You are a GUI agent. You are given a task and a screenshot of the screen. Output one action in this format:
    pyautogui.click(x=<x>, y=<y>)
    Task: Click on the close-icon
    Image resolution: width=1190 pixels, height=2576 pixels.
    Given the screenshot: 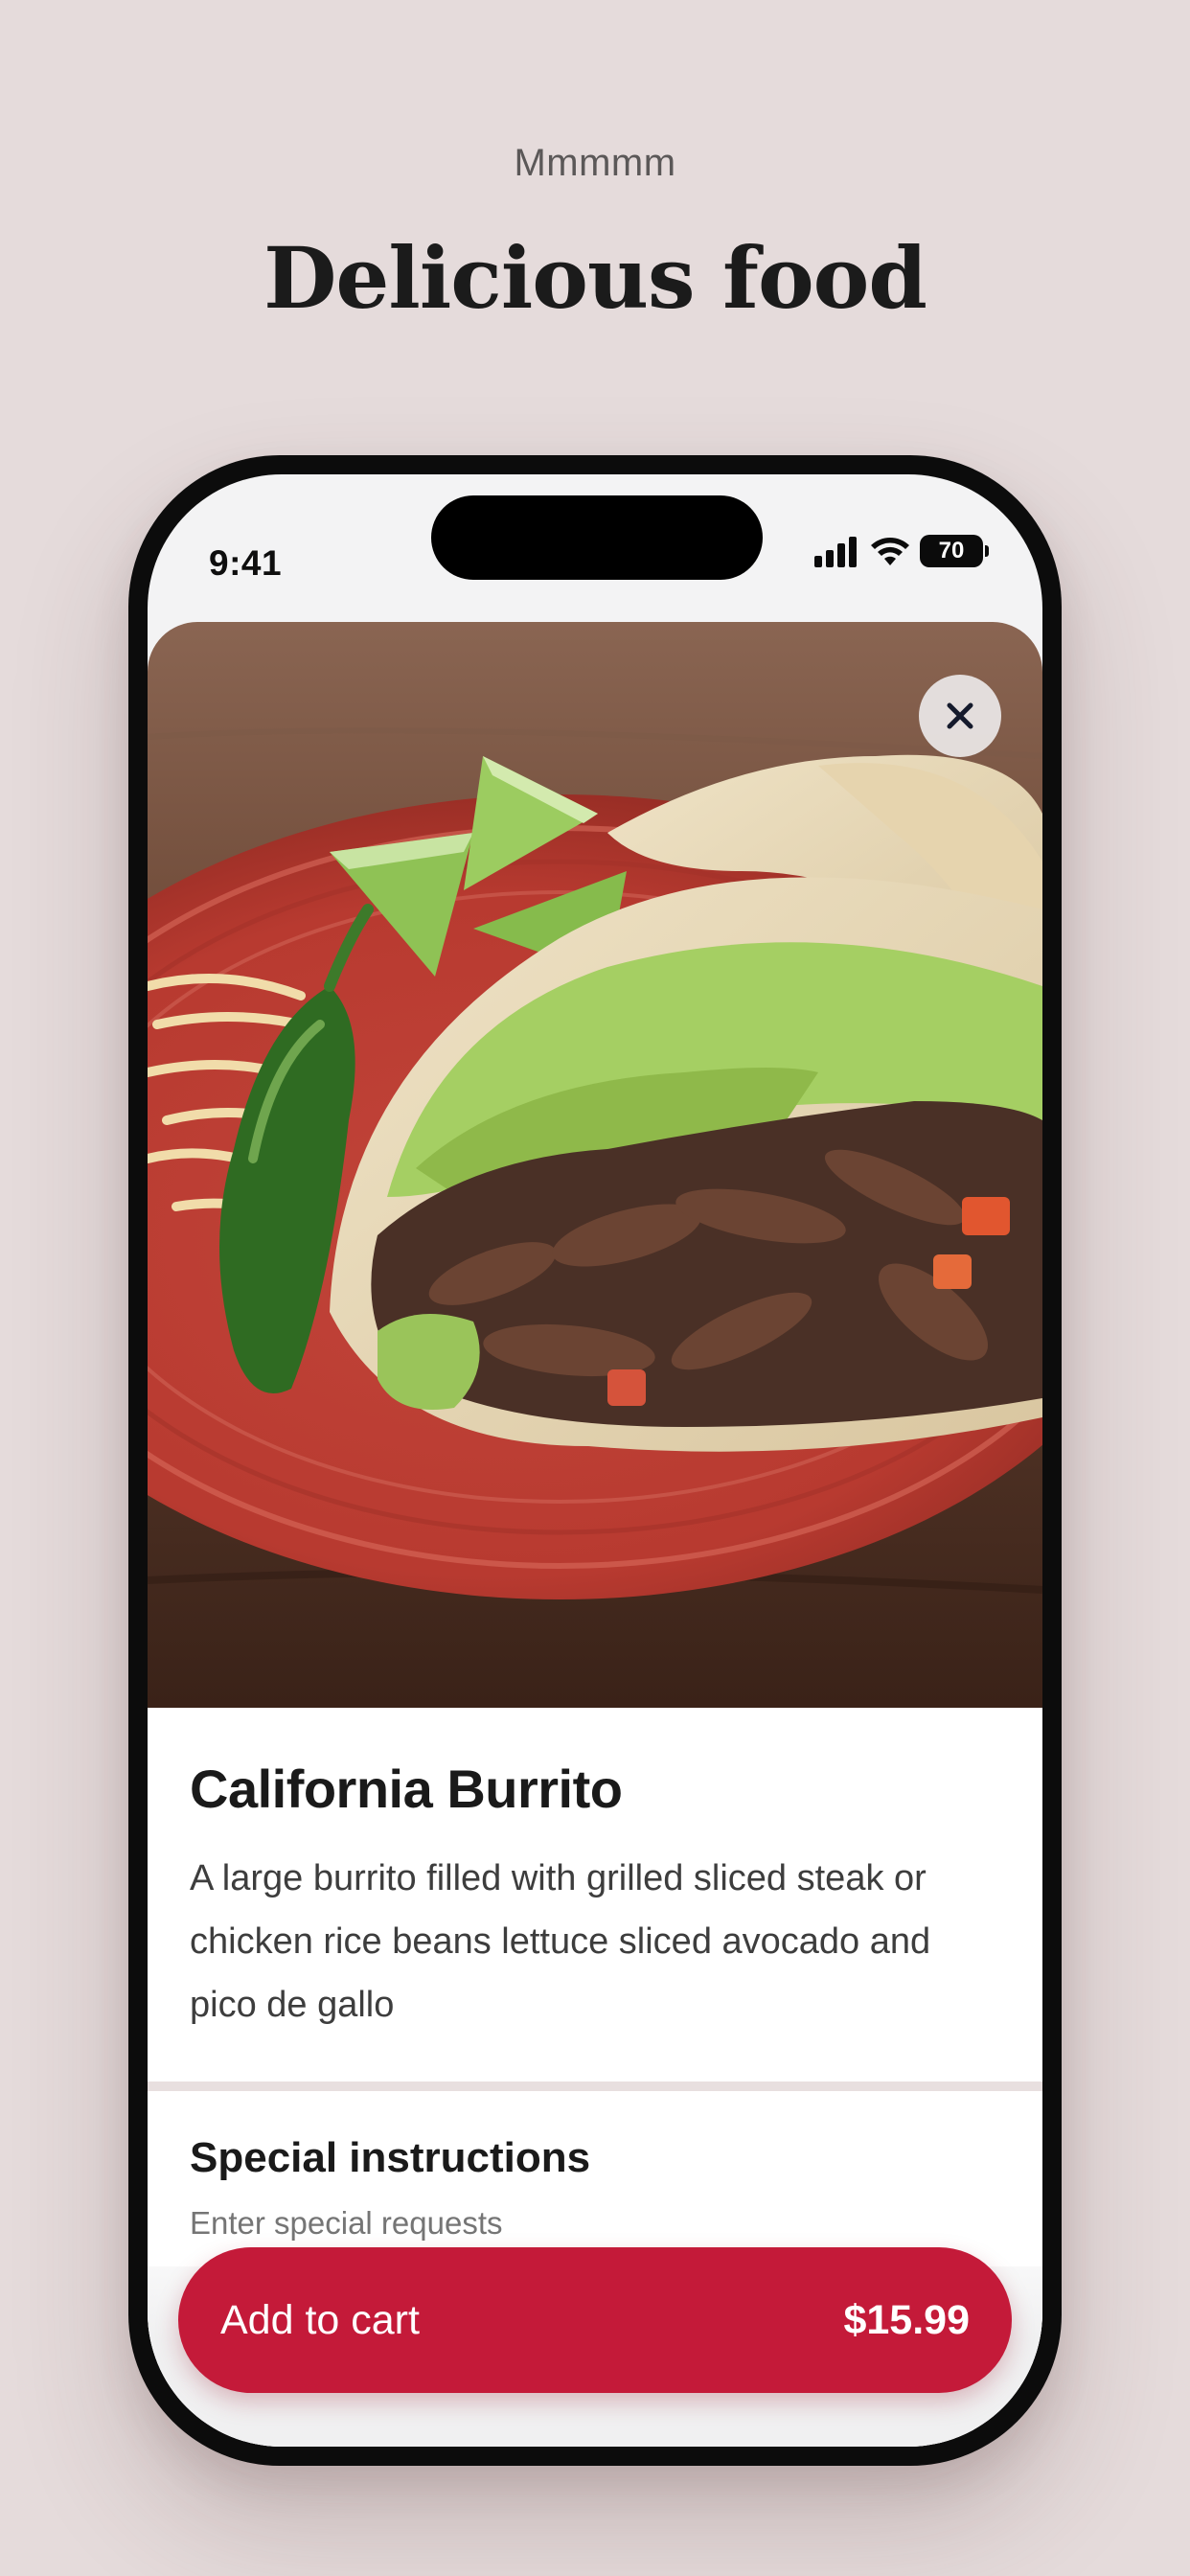 What is the action you would take?
    pyautogui.click(x=960, y=715)
    